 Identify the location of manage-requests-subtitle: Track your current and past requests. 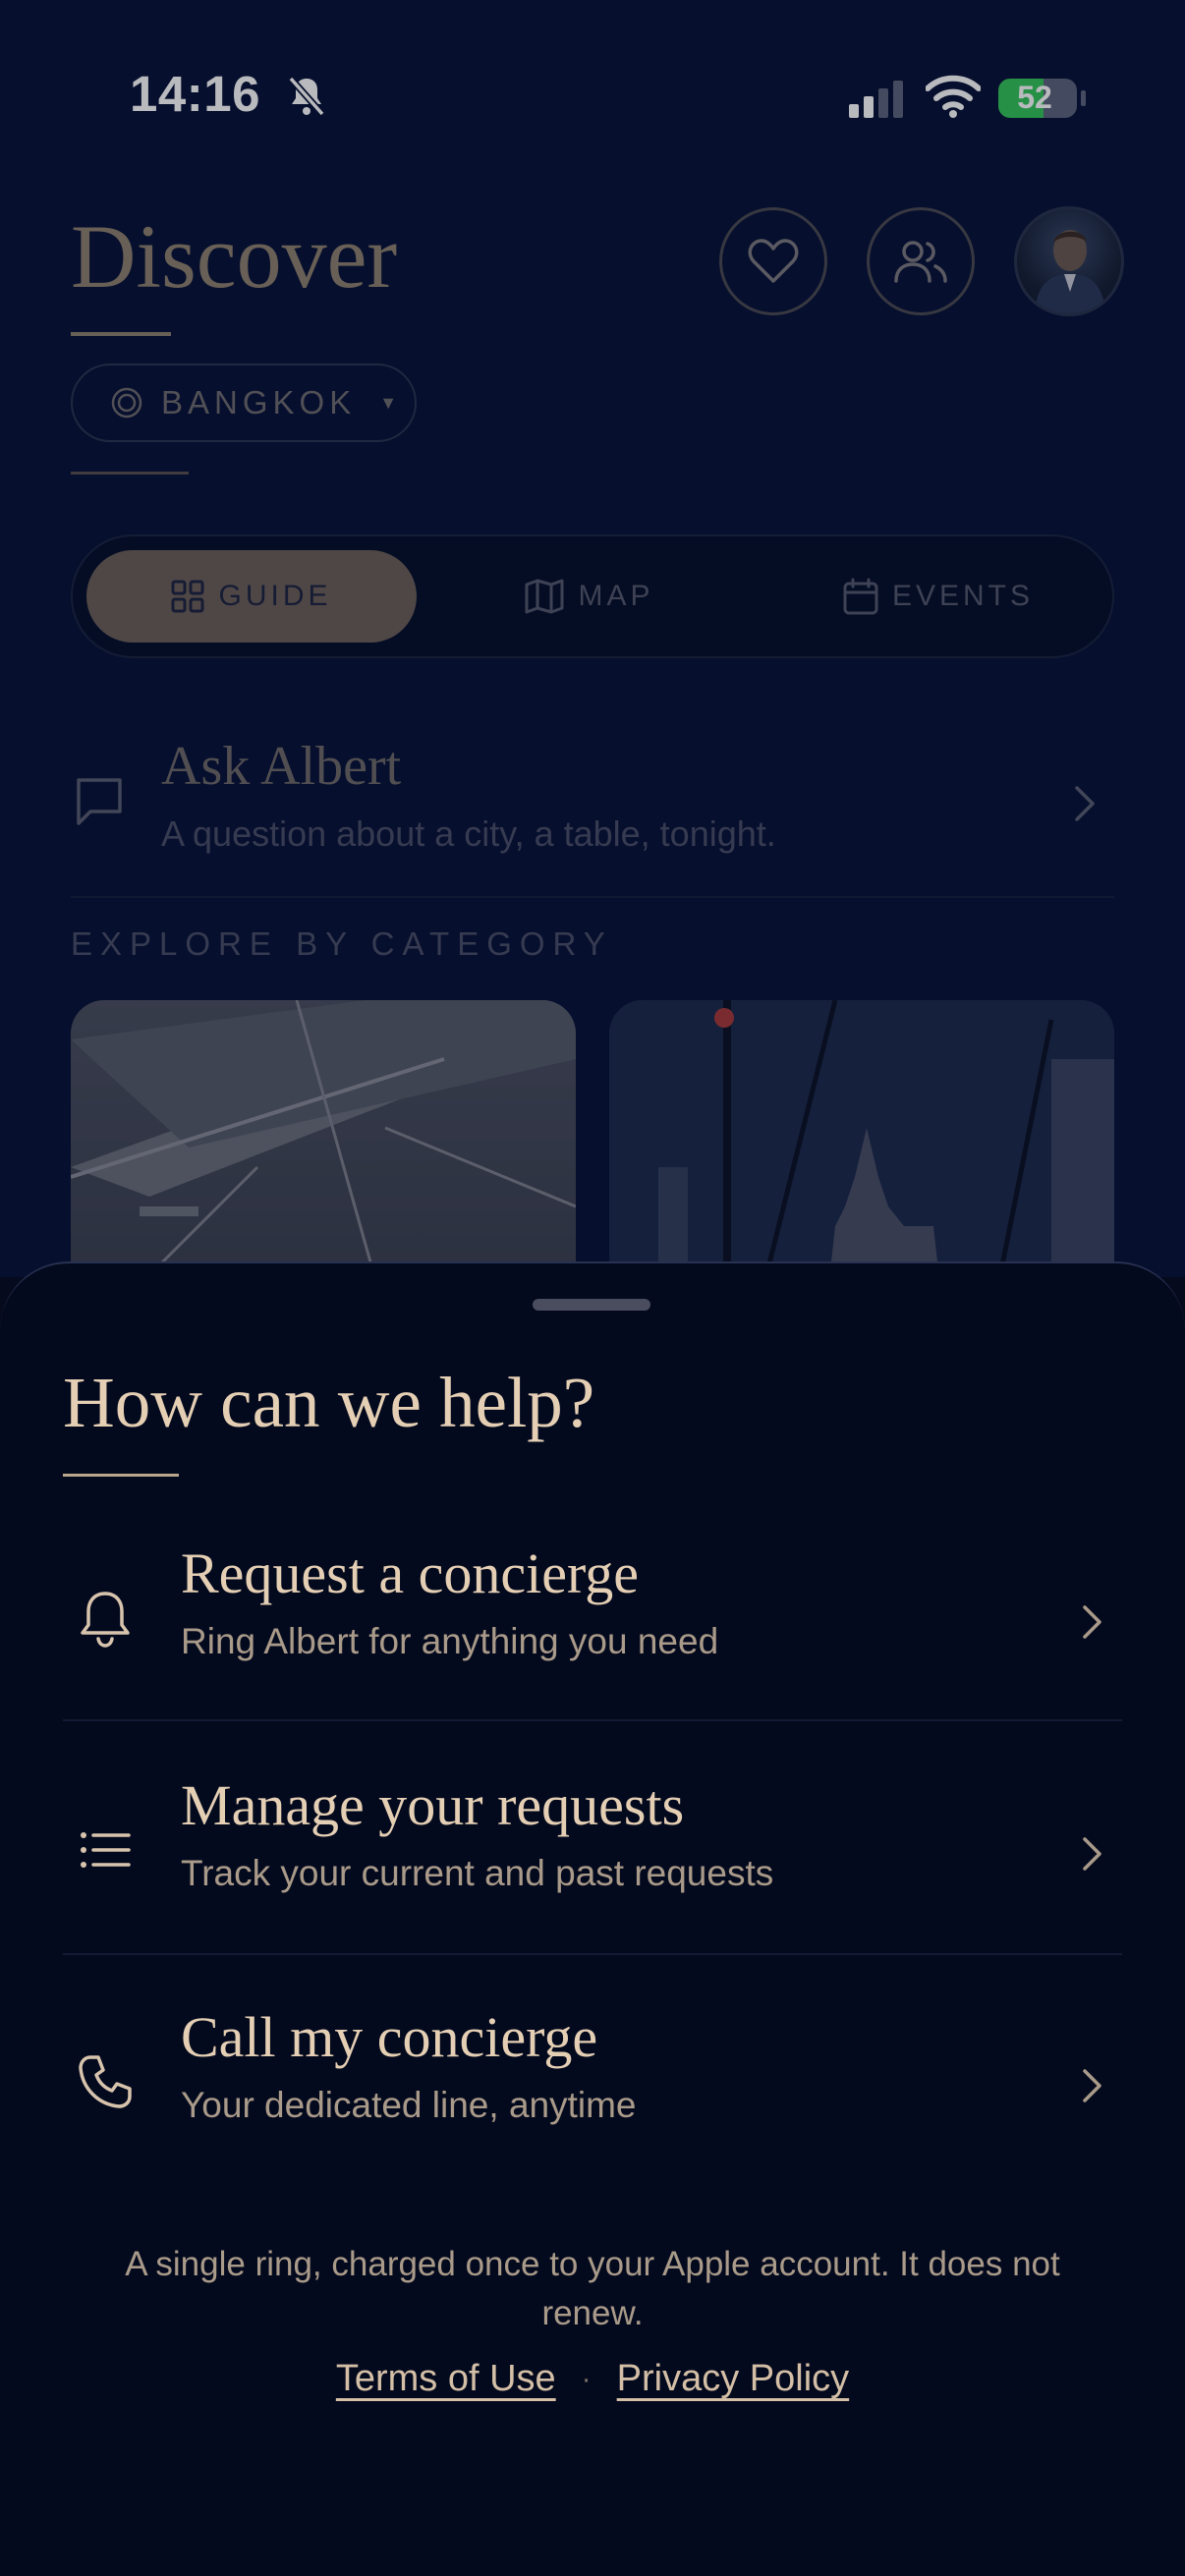
(478, 1873).